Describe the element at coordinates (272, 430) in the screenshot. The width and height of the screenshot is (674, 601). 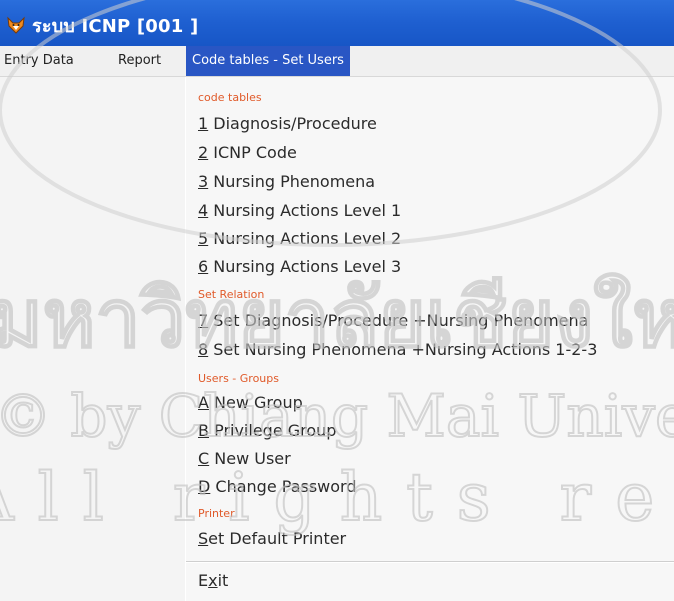
I see `menu-item-label: Privilege Group` at that location.